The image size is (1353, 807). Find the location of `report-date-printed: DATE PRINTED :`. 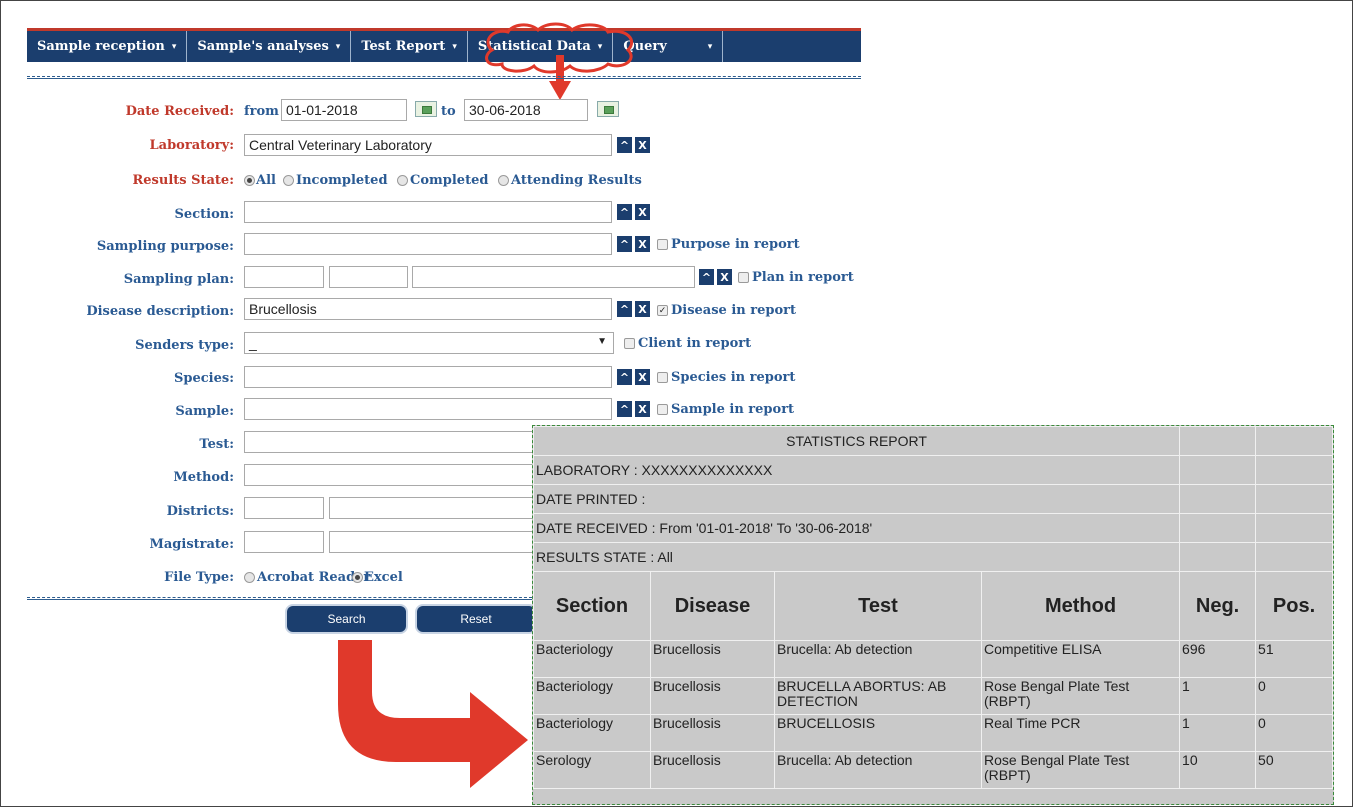

report-date-printed: DATE PRINTED : is located at coordinates (857, 499).